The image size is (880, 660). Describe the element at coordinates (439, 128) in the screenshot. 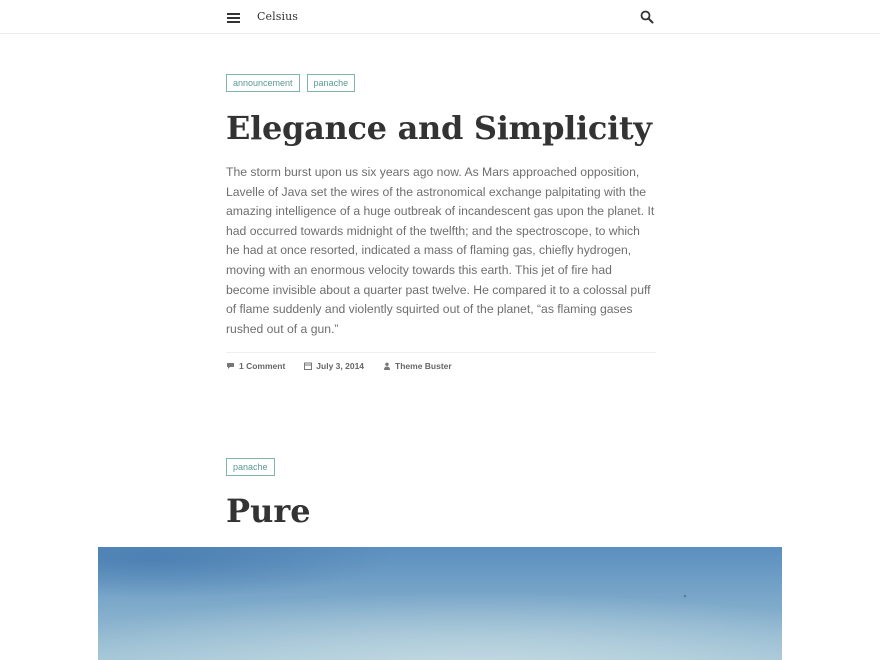

I see `post-title: Elegance and Simplicity` at that location.